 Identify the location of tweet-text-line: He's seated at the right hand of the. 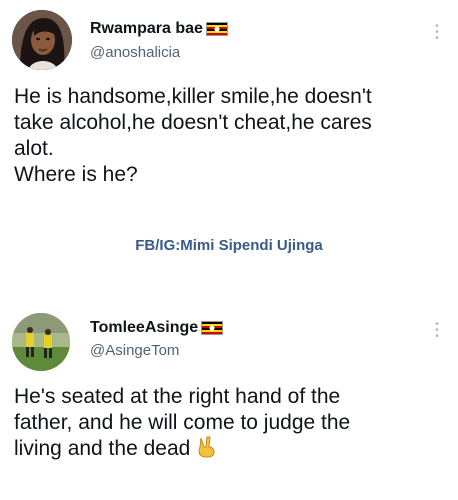
(177, 396).